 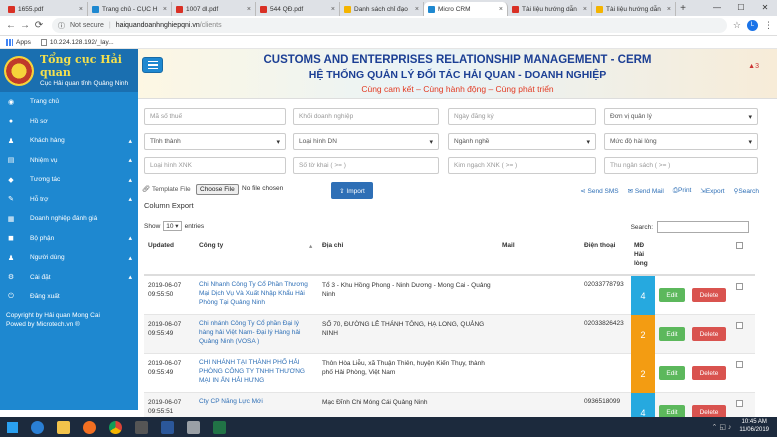 I want to click on new-tab-button: +, so click(x=683, y=9).